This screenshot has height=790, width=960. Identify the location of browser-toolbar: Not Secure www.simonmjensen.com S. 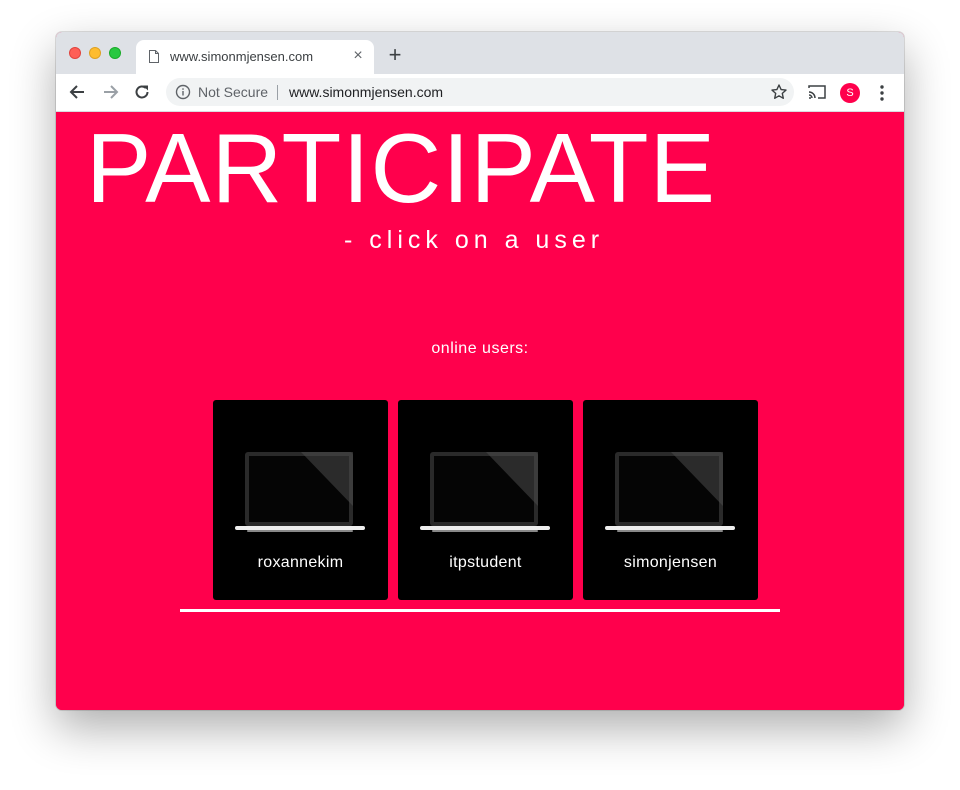
(480, 93).